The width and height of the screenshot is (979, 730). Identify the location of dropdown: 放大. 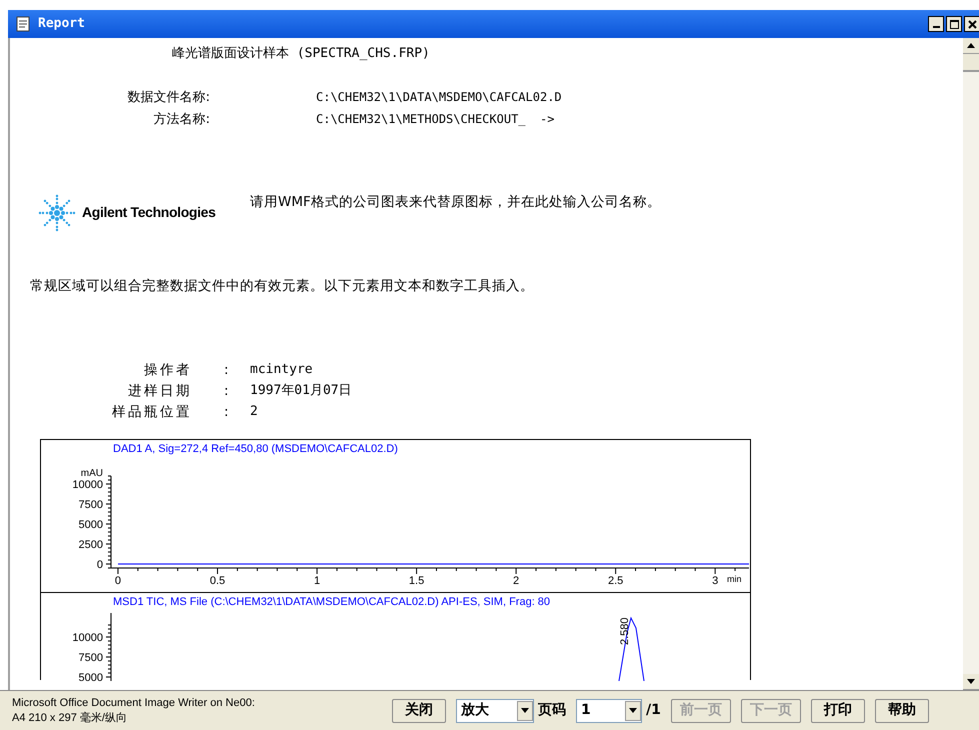
(495, 710).